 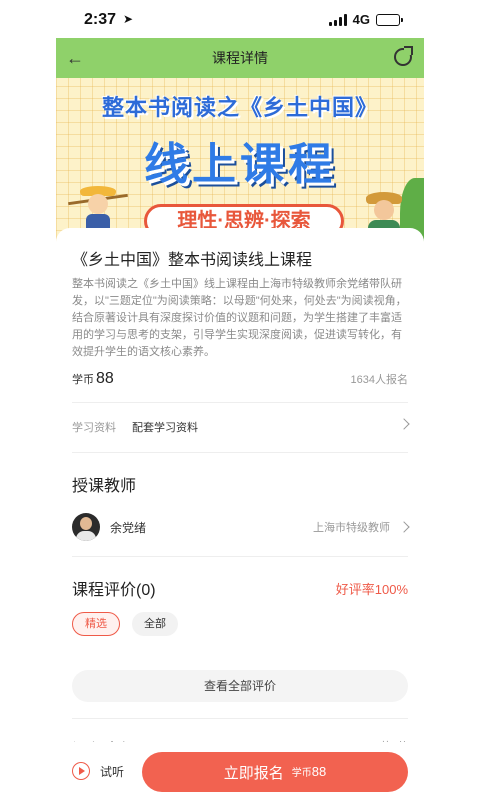 I want to click on reviews-header: 课程评价(0) 好评率100%, so click(x=240, y=588).